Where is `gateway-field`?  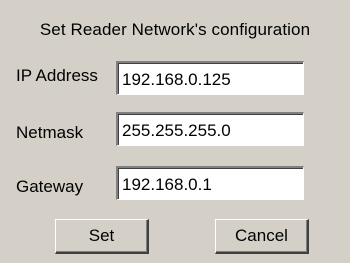
gateway-field is located at coordinates (210, 183).